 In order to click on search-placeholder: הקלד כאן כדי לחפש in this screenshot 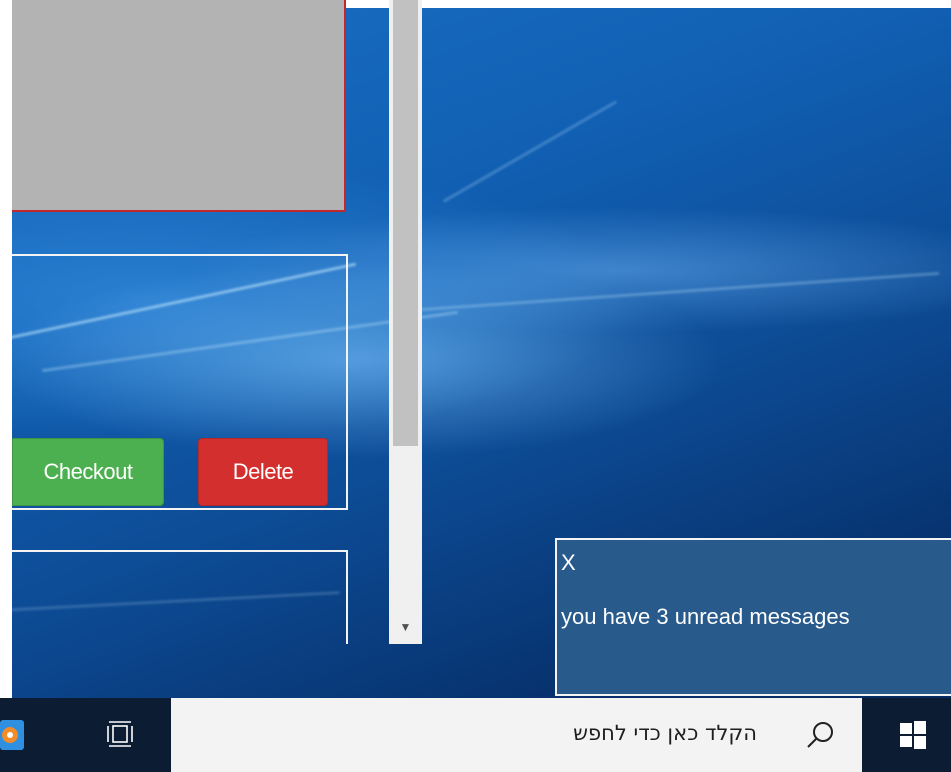, I will do `click(665, 733)`.